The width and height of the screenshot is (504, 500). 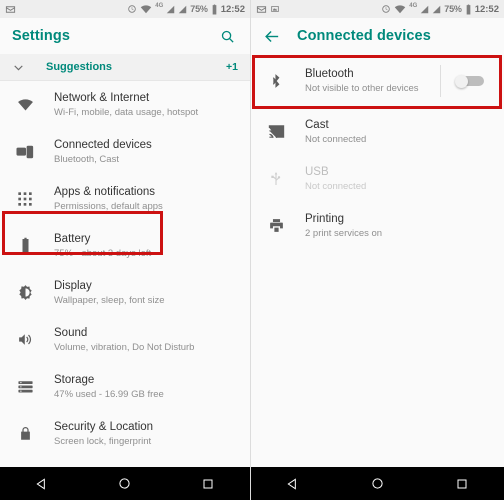 I want to click on item-title: Network & Internet, so click(x=102, y=97).